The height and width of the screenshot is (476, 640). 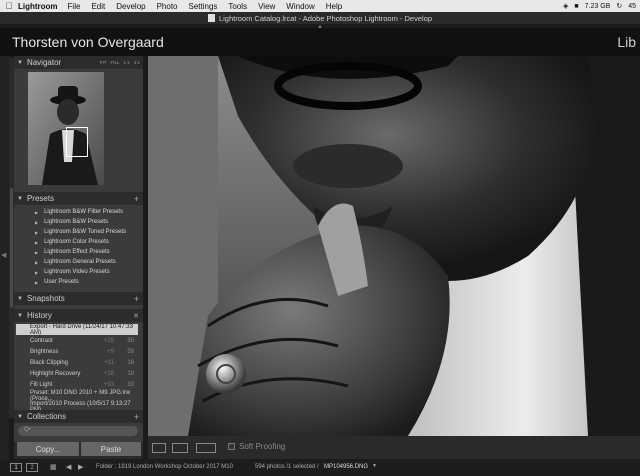 What do you see at coordinates (78, 198) in the screenshot?
I see `presets-header: ▼ Presets +` at bounding box center [78, 198].